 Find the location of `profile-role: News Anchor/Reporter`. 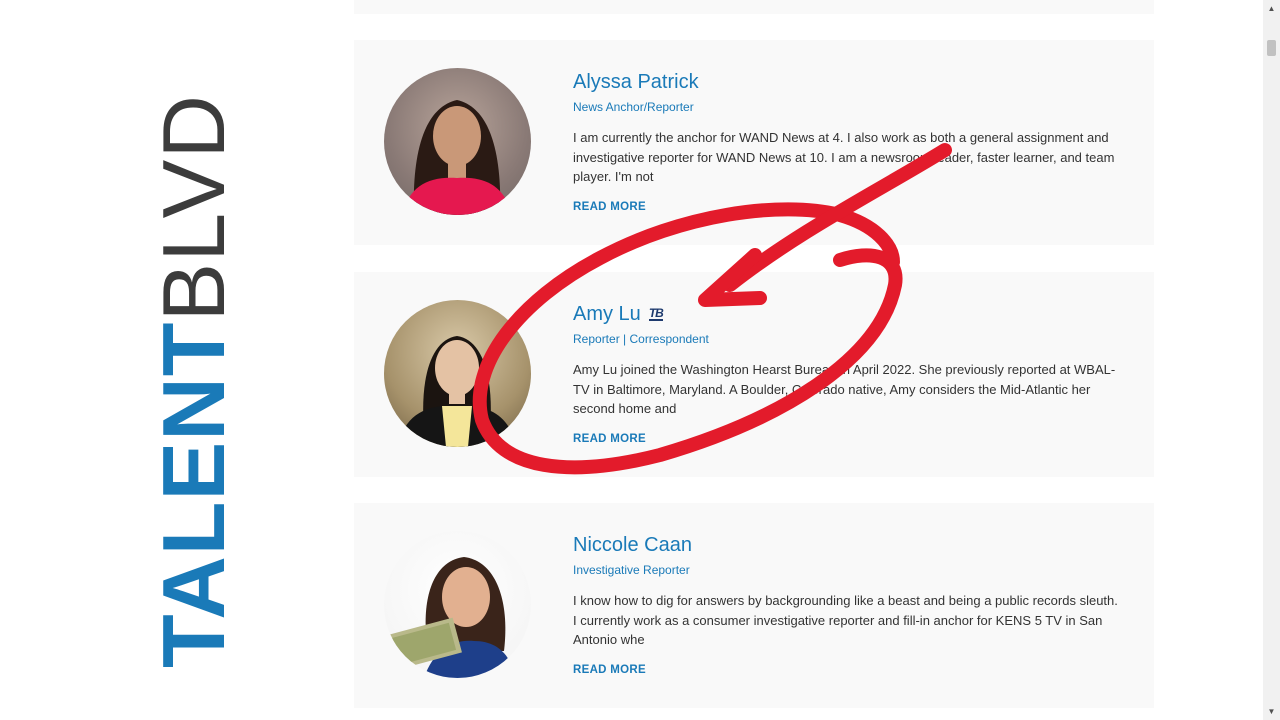

profile-role: News Anchor/Reporter is located at coordinates (633, 107).